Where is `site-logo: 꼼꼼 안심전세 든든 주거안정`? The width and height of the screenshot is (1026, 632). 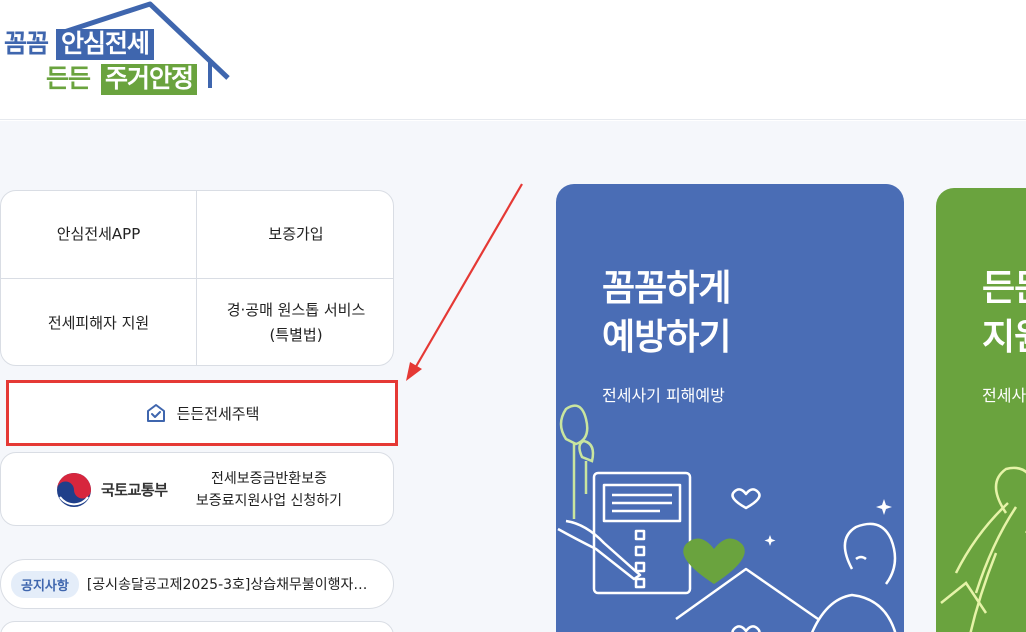
site-logo: 꼼꼼 안심전세 든든 주거안정 is located at coordinates (120, 55).